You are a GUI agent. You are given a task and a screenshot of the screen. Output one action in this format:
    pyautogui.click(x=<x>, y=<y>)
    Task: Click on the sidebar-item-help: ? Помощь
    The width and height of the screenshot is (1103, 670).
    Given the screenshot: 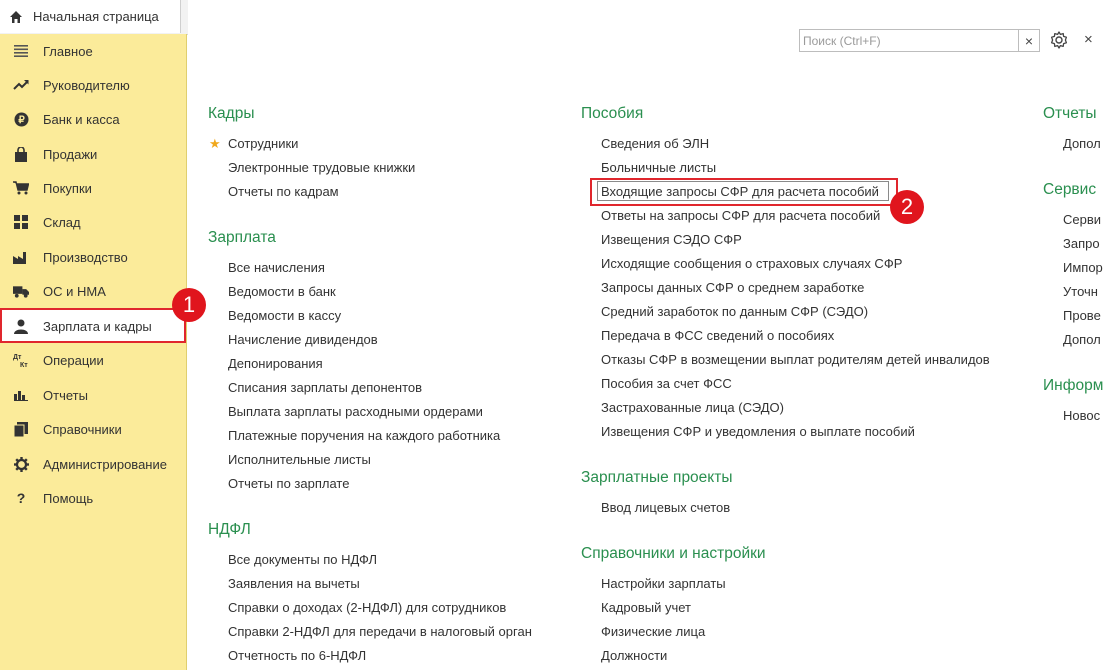 What is the action you would take?
    pyautogui.click(x=93, y=498)
    